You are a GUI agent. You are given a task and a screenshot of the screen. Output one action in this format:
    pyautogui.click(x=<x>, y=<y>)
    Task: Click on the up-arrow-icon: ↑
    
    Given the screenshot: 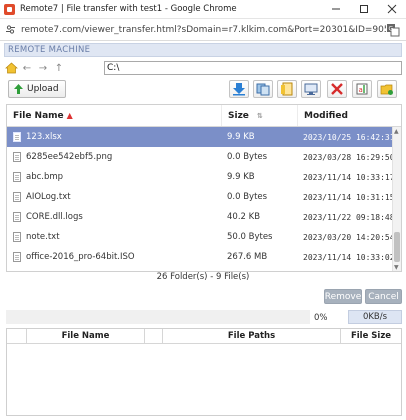 What is the action you would take?
    pyautogui.click(x=59, y=68)
    